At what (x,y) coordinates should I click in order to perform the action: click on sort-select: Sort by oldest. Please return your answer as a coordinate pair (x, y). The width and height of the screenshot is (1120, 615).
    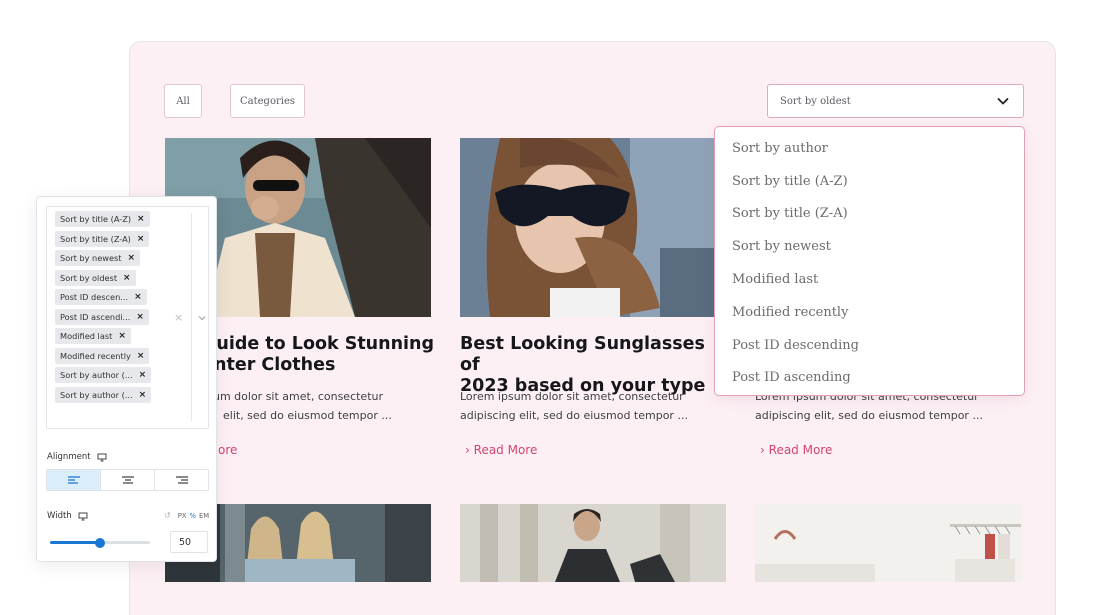
    Looking at the image, I should click on (895, 101).